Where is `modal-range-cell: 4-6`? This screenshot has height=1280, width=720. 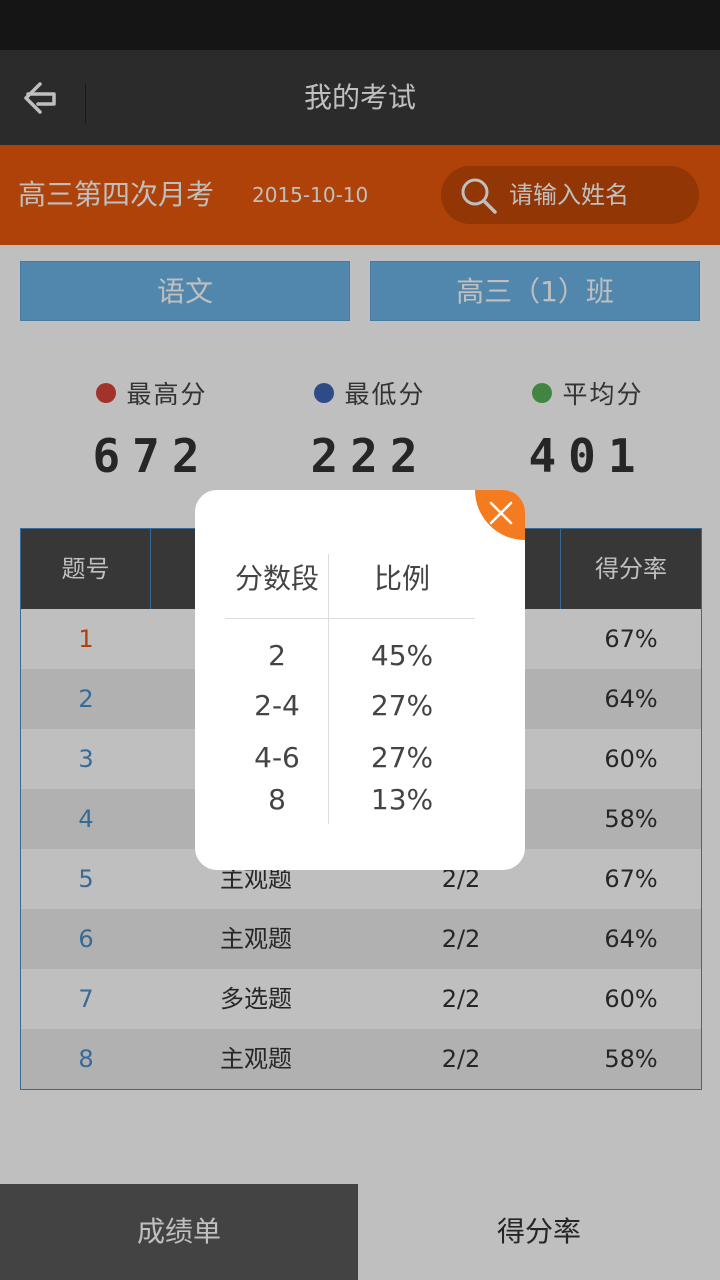
modal-range-cell: 4-6 is located at coordinates (277, 757).